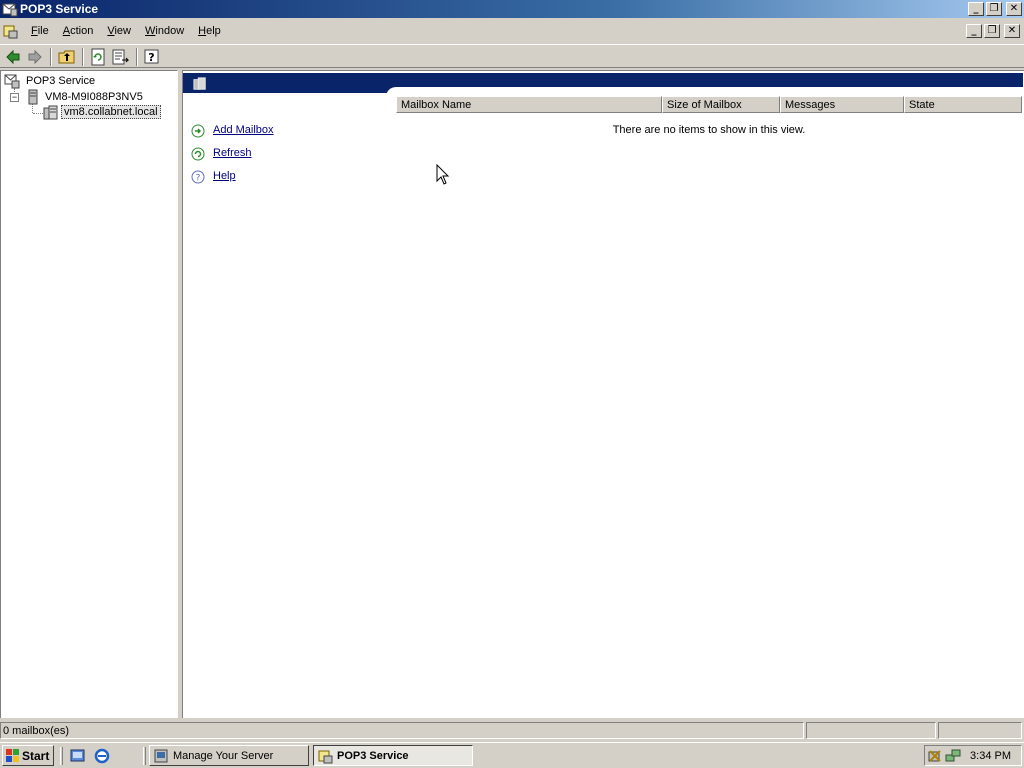 This screenshot has width=1024, height=768. What do you see at coordinates (402, 730) in the screenshot?
I see `status-text: 0 mailbox(es)` at bounding box center [402, 730].